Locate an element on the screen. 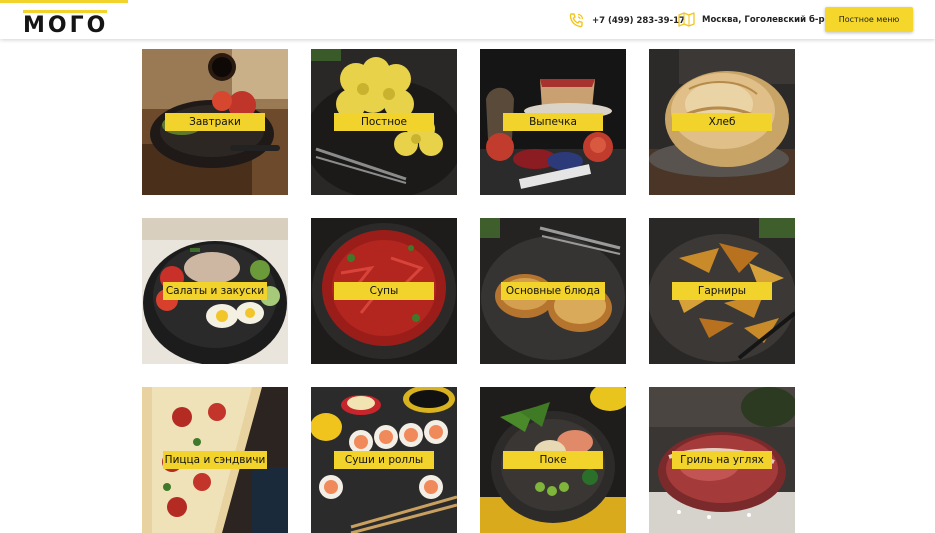 This screenshot has width=935, height=533. category-label: Завтраки is located at coordinates (215, 122).